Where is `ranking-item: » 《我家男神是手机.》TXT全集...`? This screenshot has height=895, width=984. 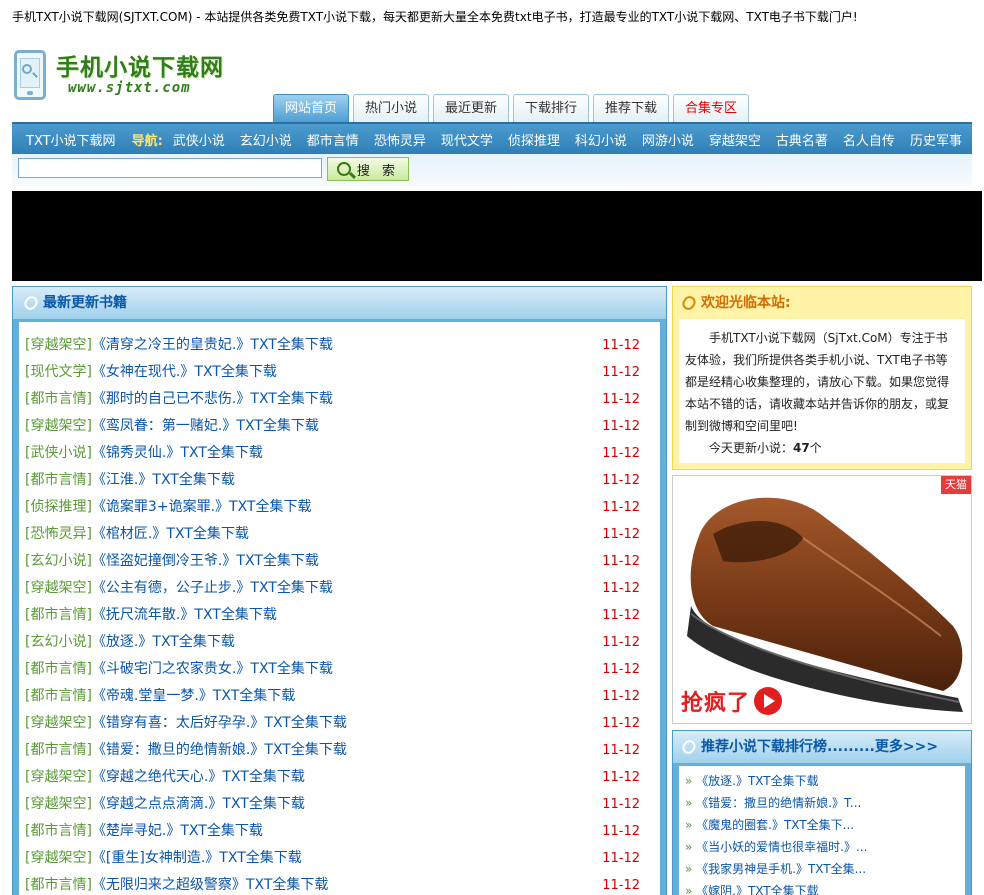
ranking-item: » 《我家男神是手机.》TXT全集... is located at coordinates (822, 869).